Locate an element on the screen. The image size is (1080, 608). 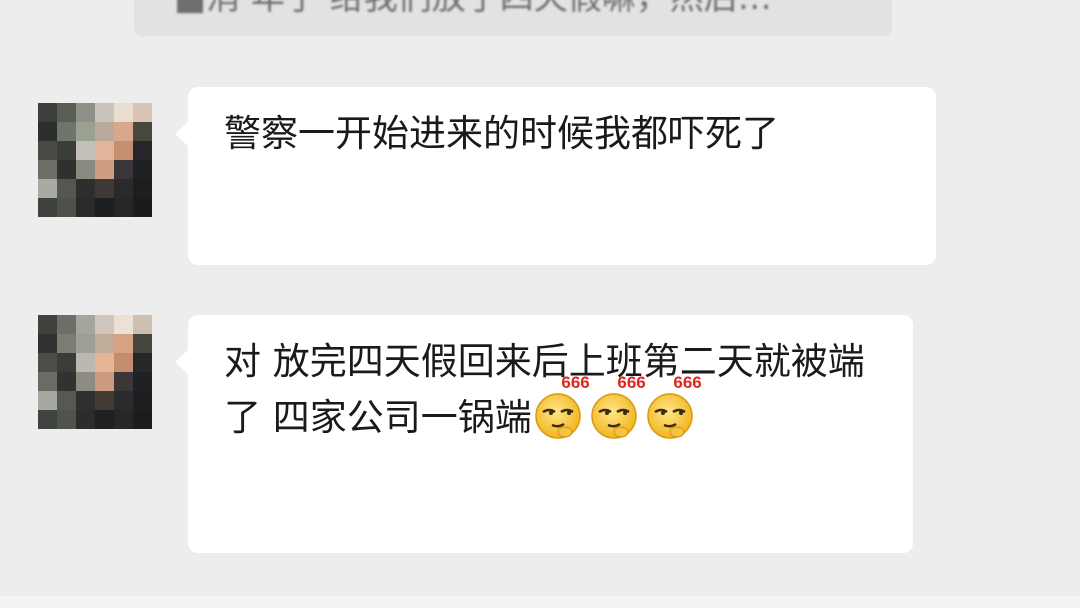
bottom-divider is located at coordinates (540, 602).